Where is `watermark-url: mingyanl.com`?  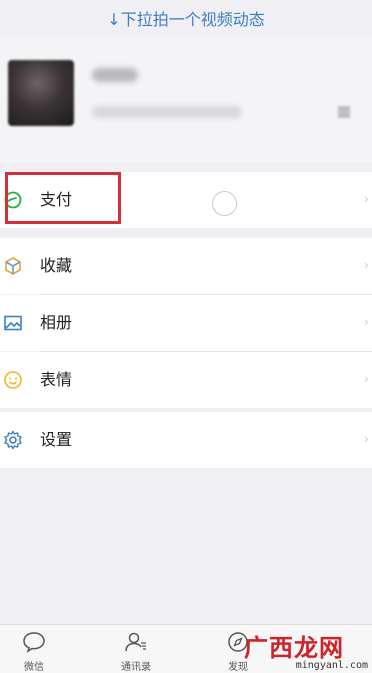 watermark-url: mingyanl.com is located at coordinates (331, 665).